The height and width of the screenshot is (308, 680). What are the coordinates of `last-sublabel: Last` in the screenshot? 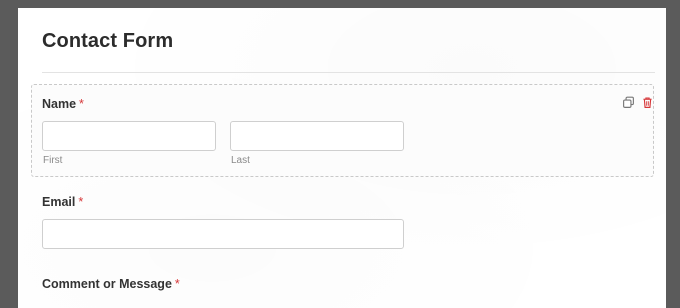 It's located at (240, 160).